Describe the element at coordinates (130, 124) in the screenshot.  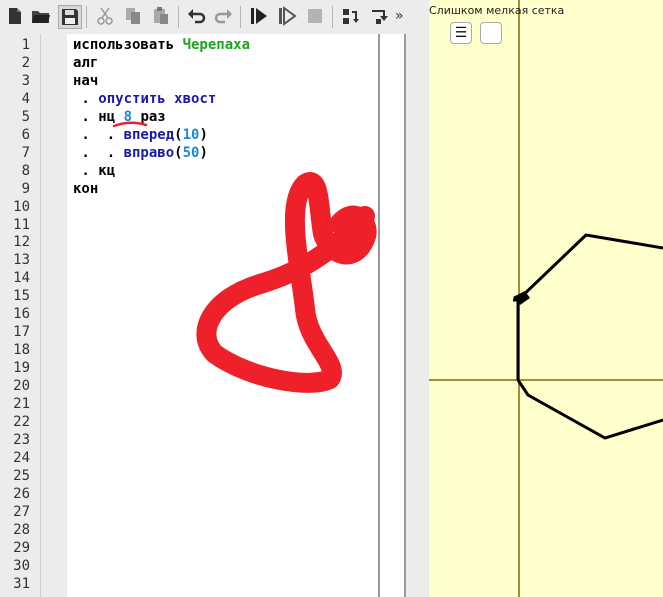
I see `red-underline` at that location.